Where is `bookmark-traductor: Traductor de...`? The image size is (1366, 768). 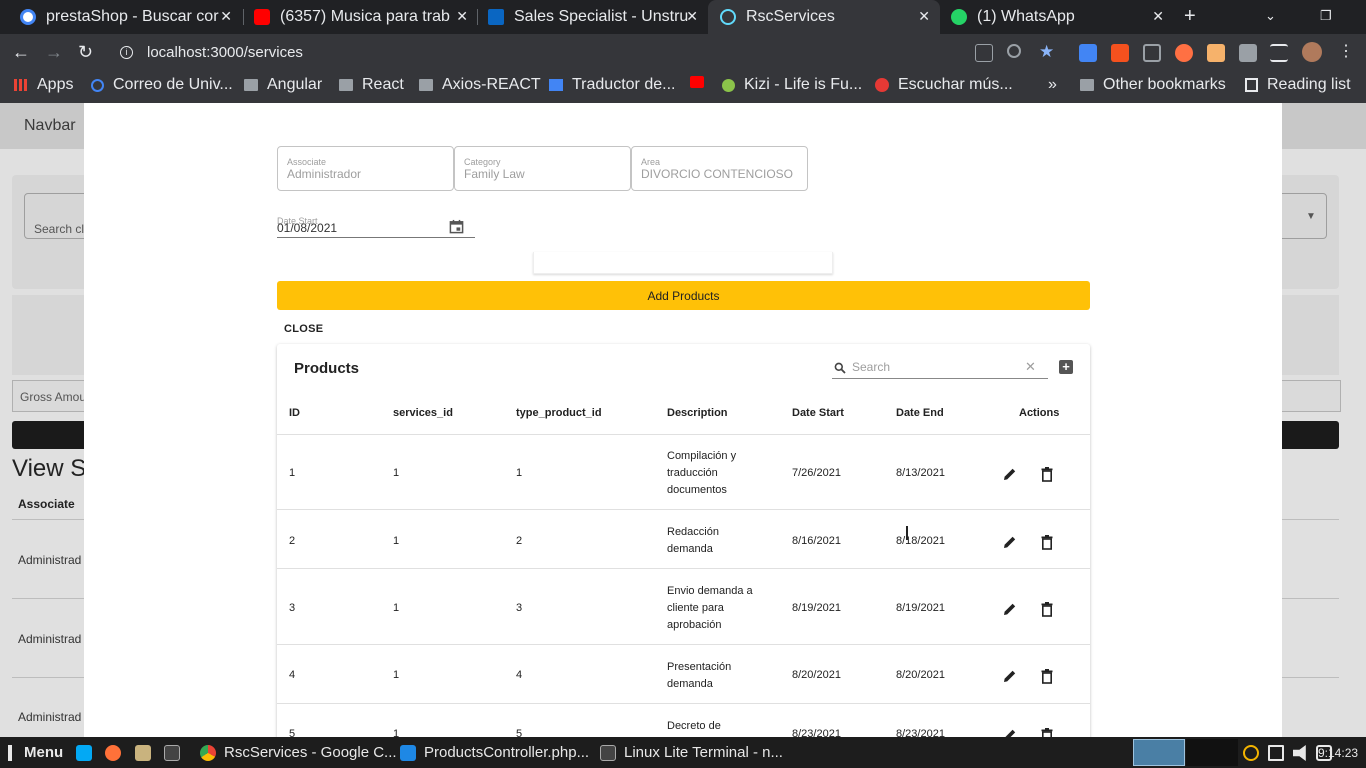
bookmark-traductor: Traductor de... is located at coordinates (612, 85).